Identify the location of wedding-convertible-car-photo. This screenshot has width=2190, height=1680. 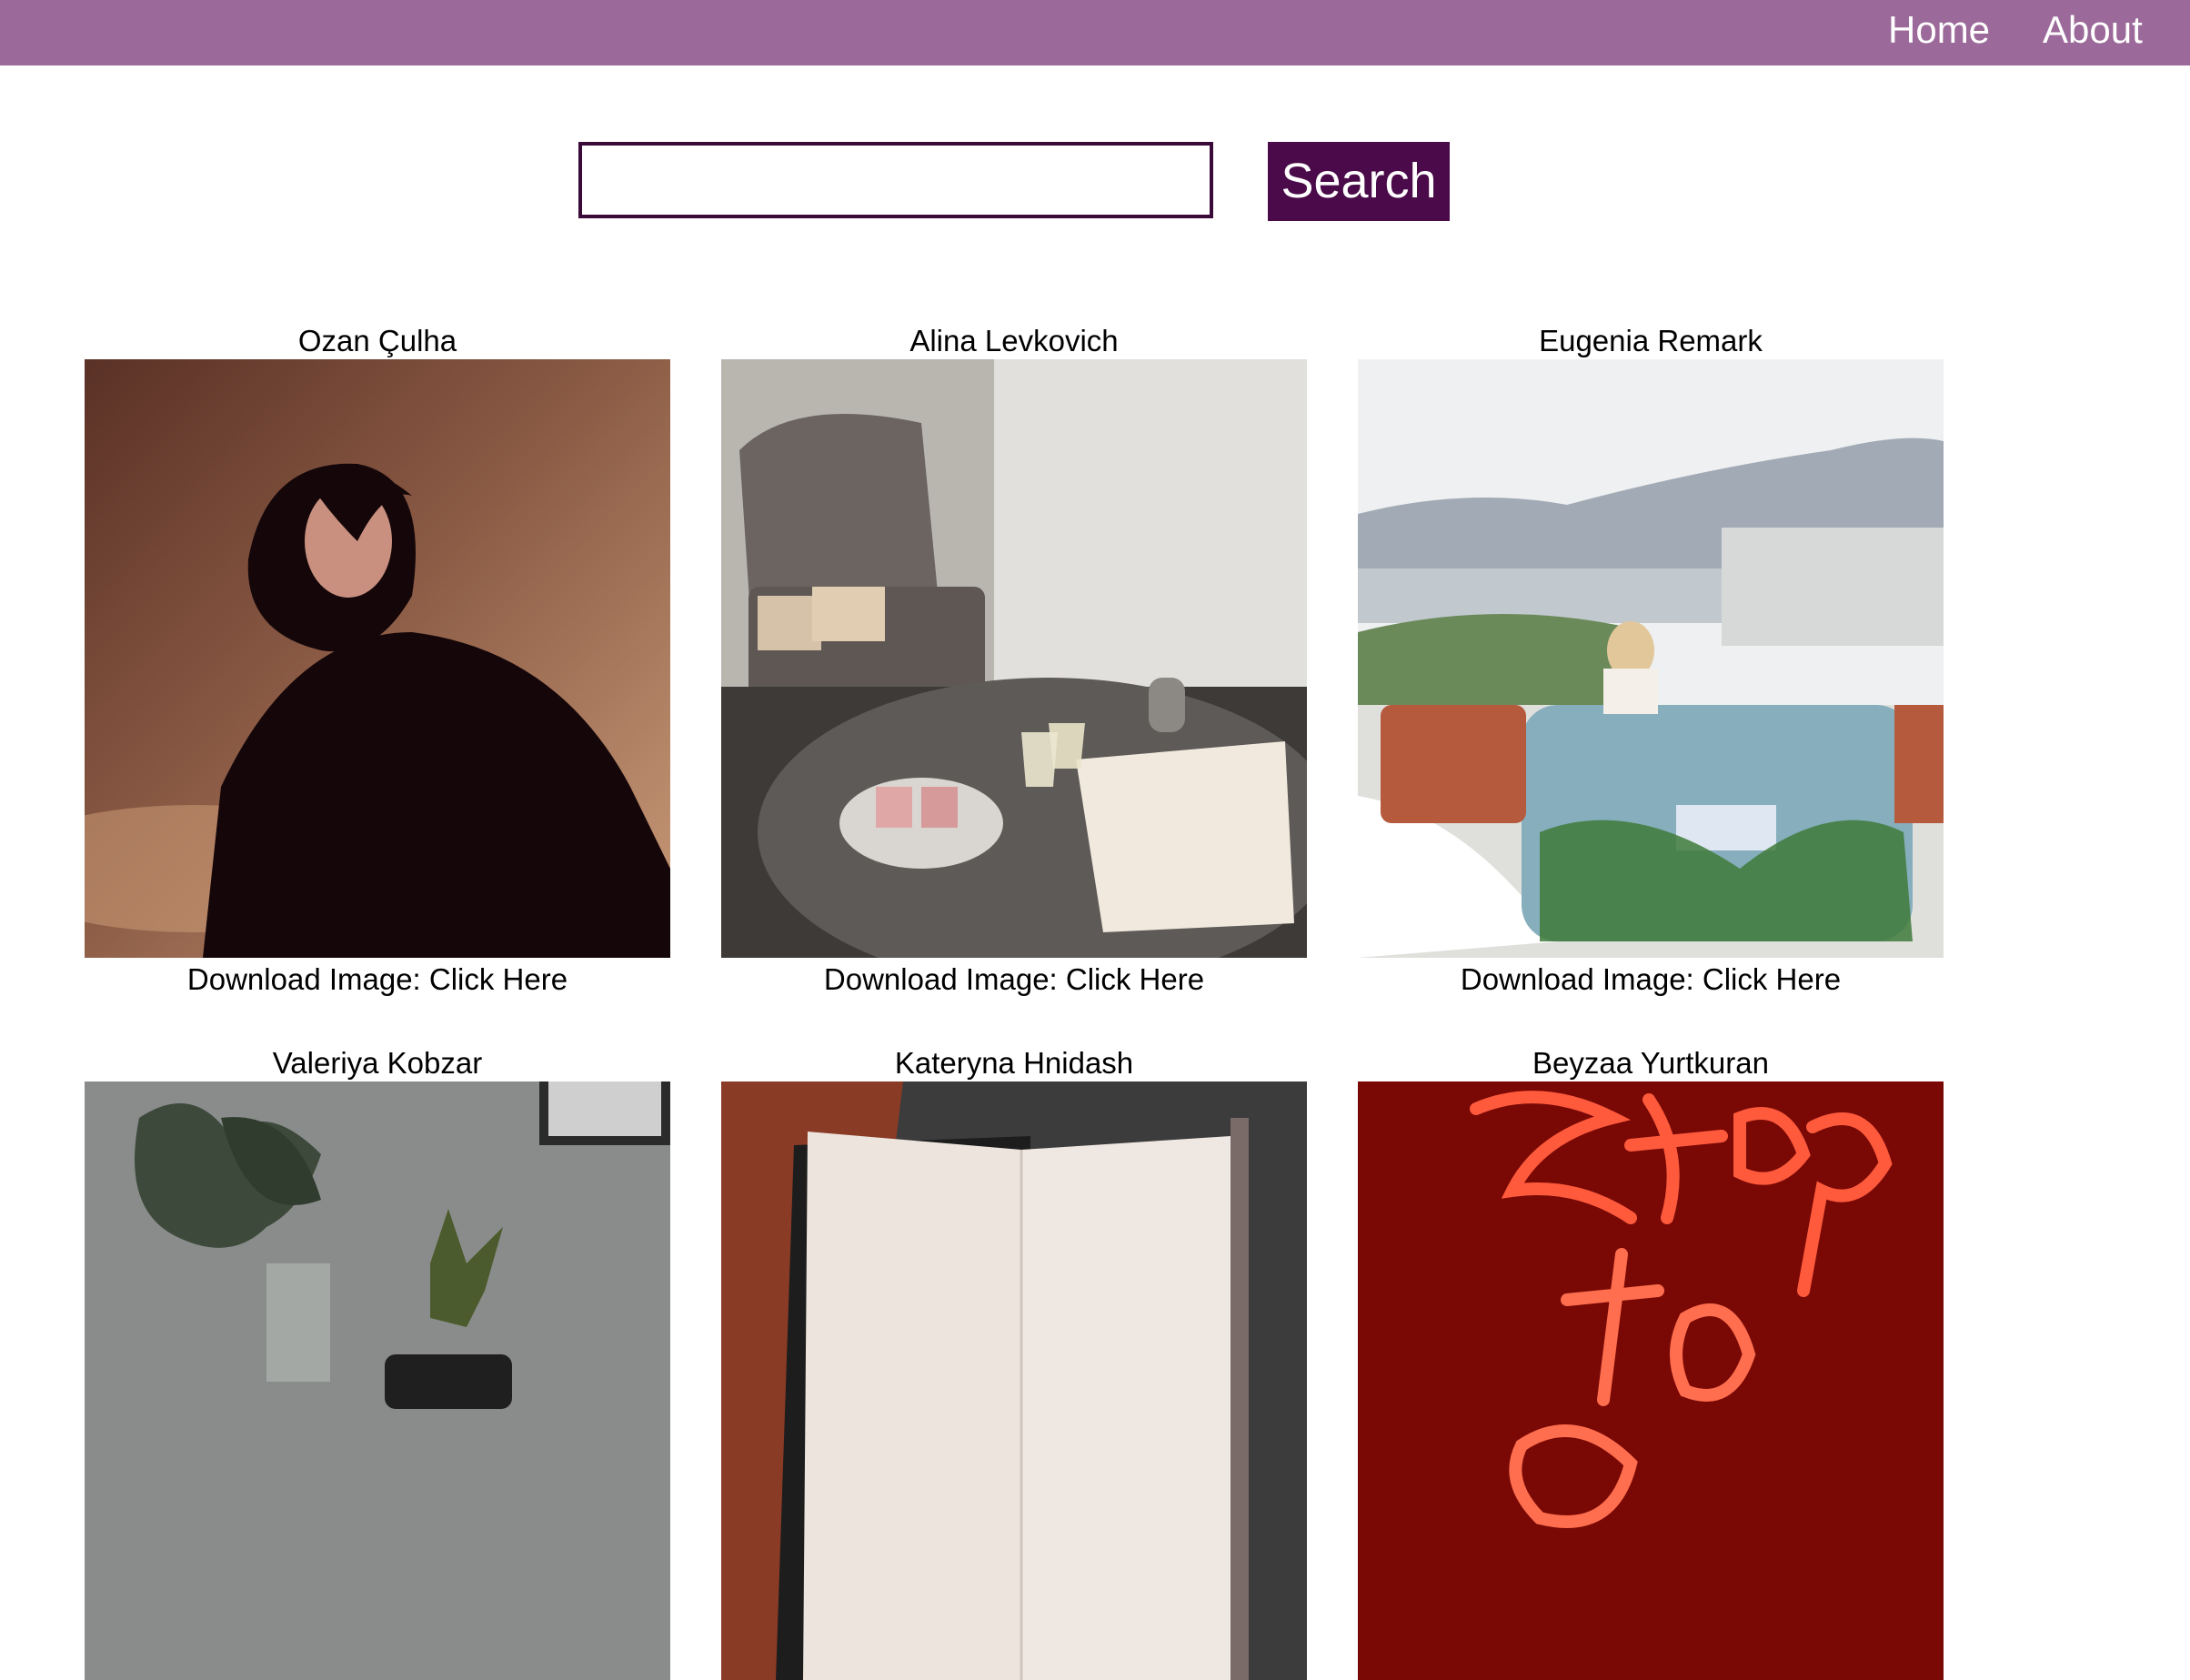
(1651, 658).